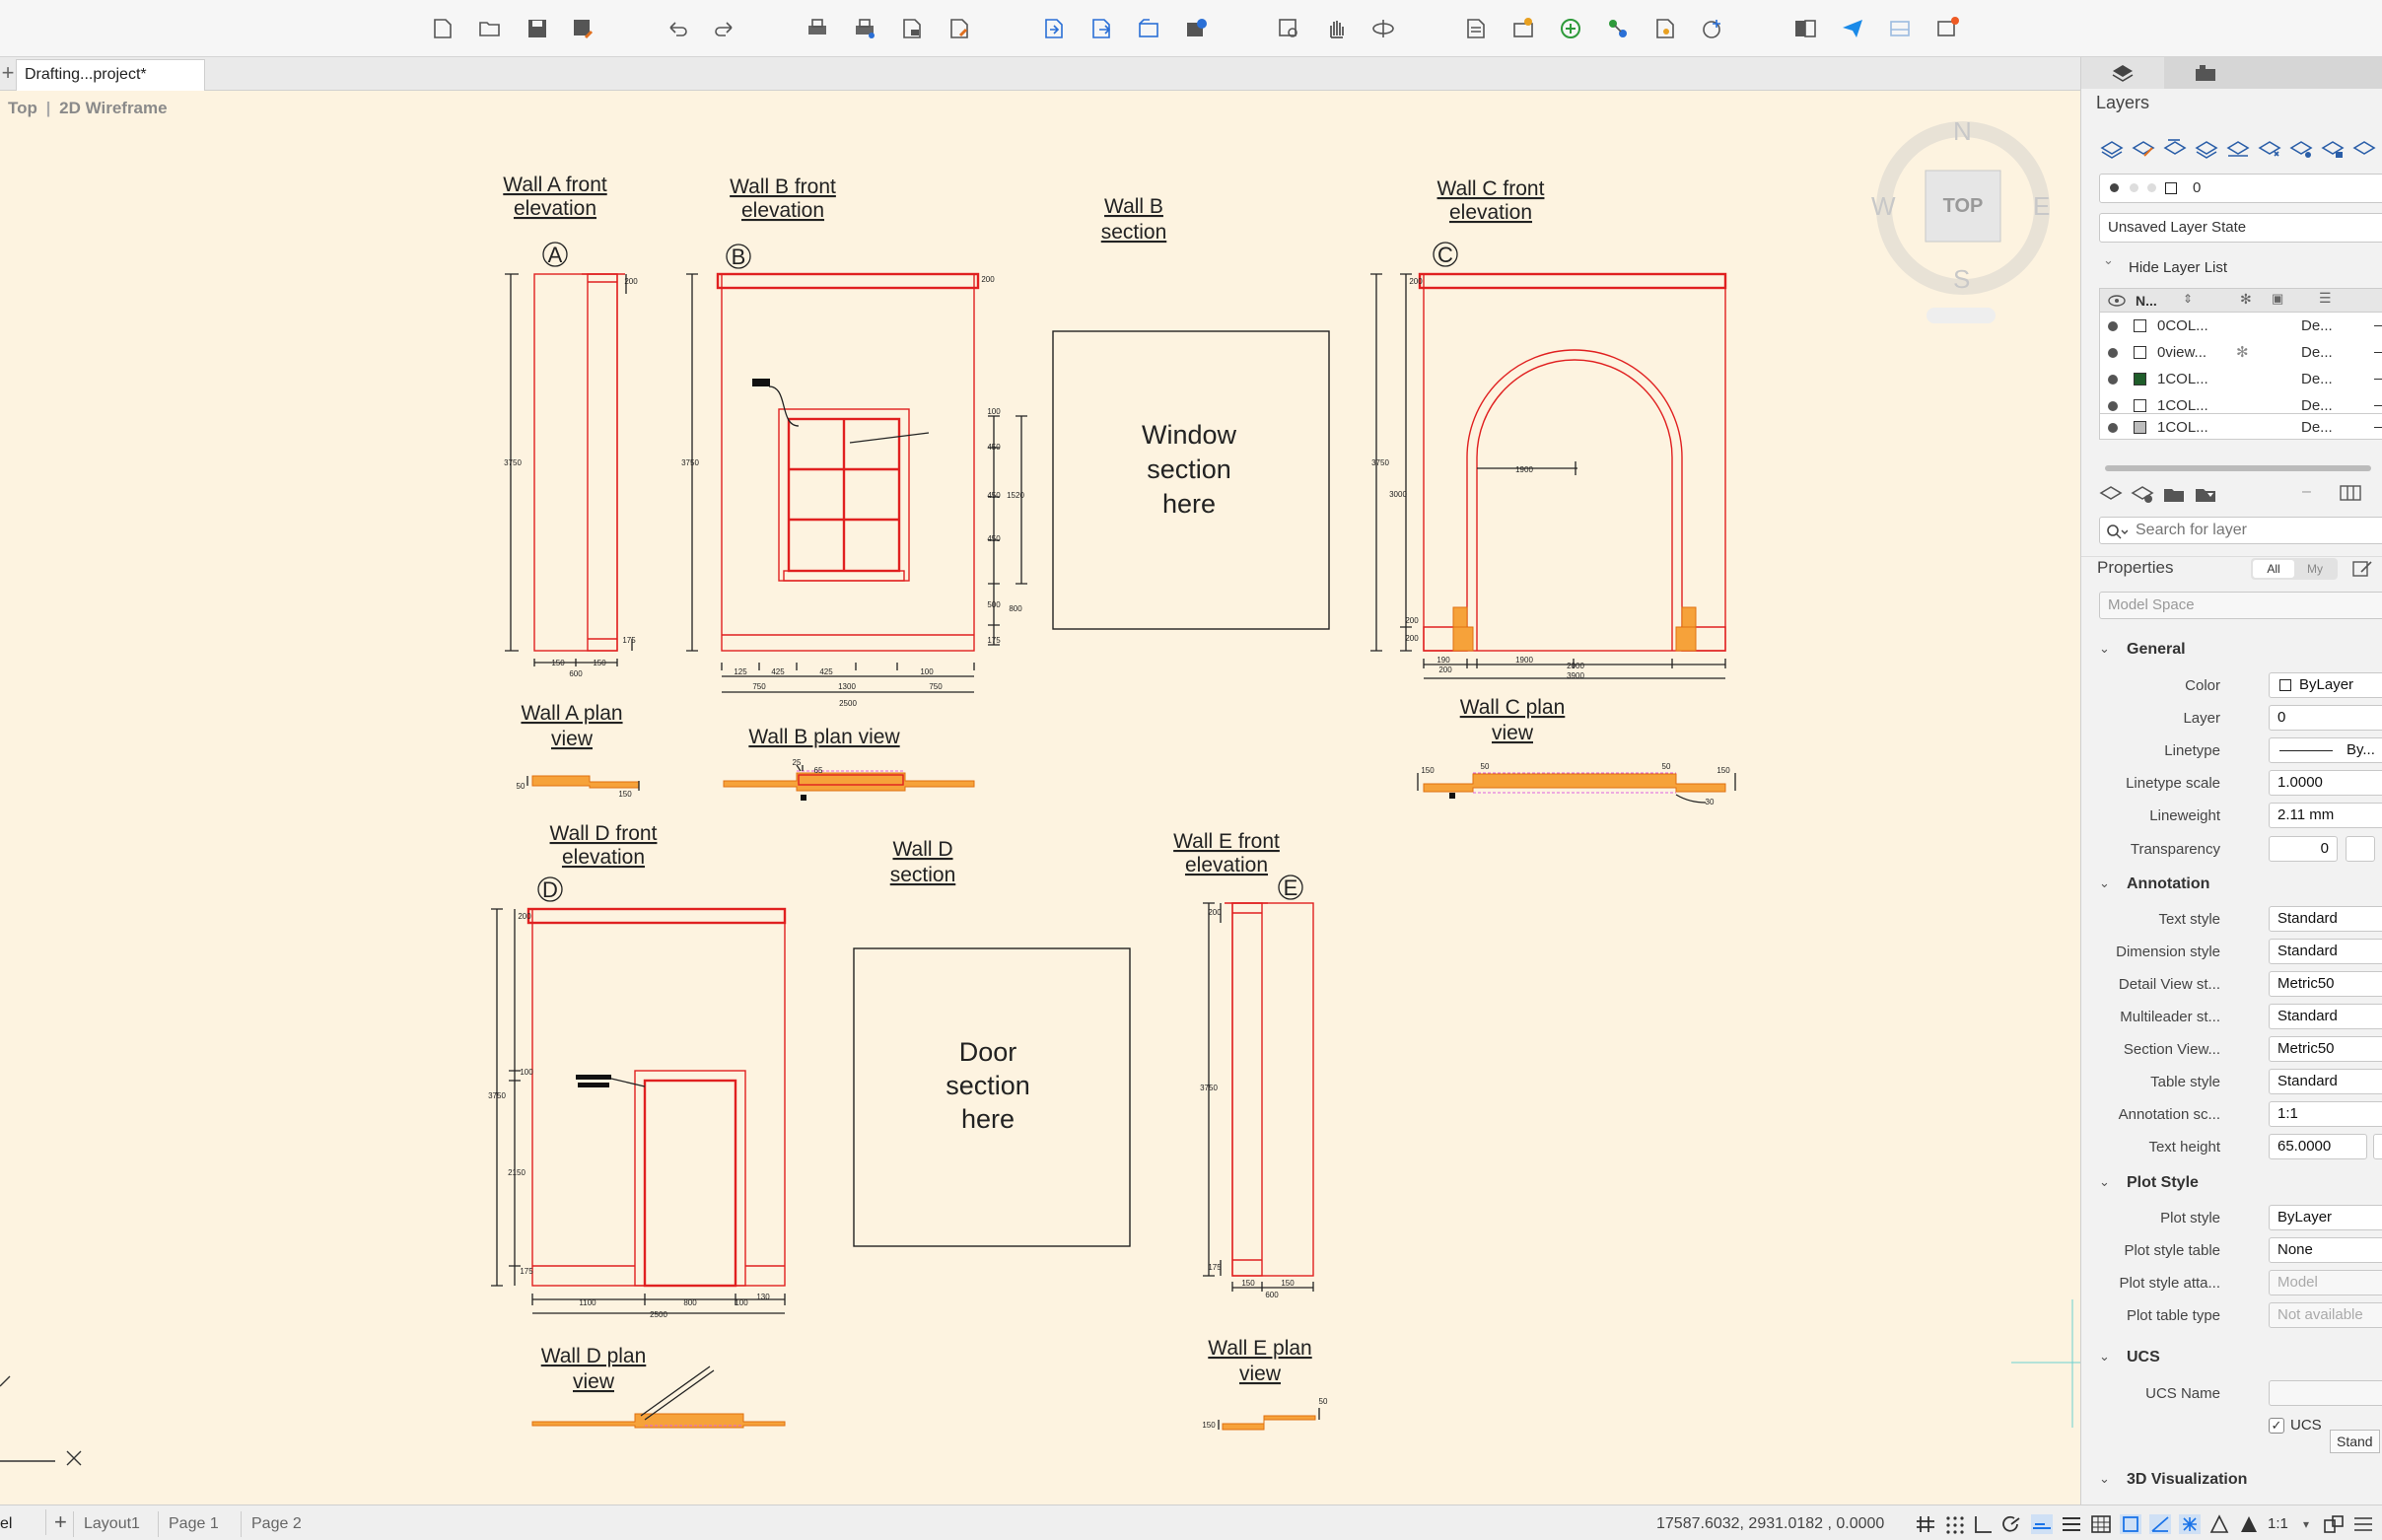 This screenshot has height=1540, width=2382. What do you see at coordinates (912, 28) in the screenshot?
I see `publish-icon` at bounding box center [912, 28].